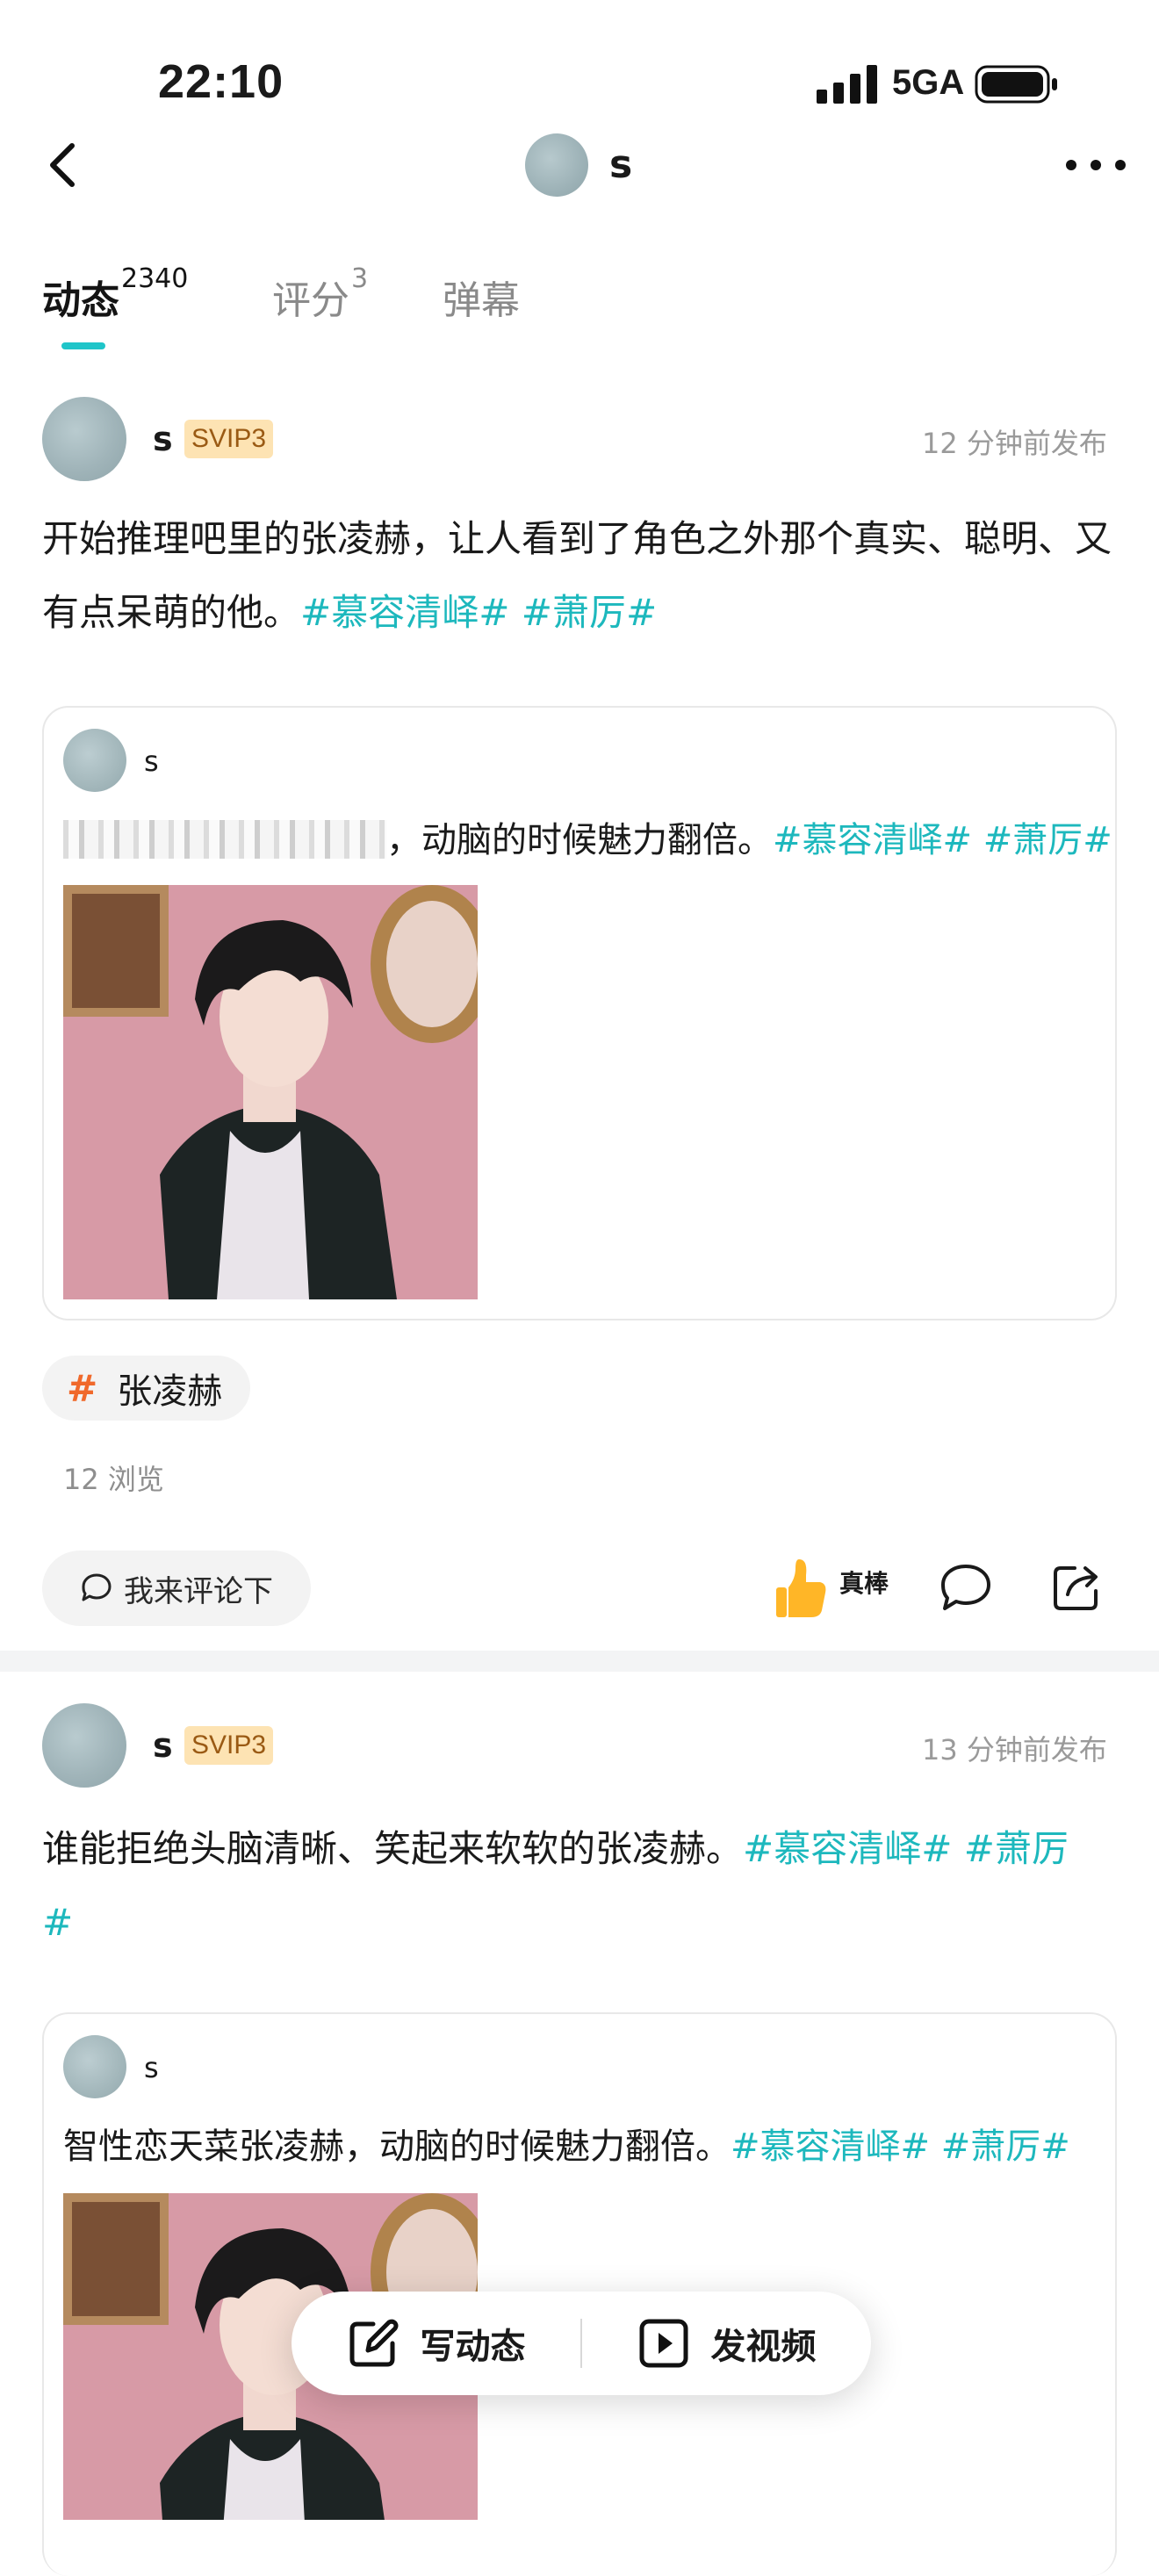 The width and height of the screenshot is (1159, 2576). What do you see at coordinates (63, 165) in the screenshot?
I see `back-icon` at bounding box center [63, 165].